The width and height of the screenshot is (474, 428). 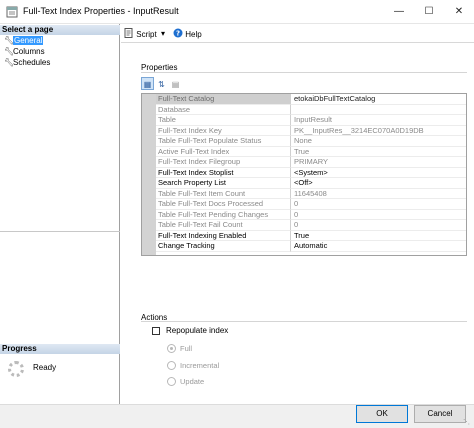 What do you see at coordinates (147, 83) in the screenshot?
I see `categorized-icon: ▦` at bounding box center [147, 83].